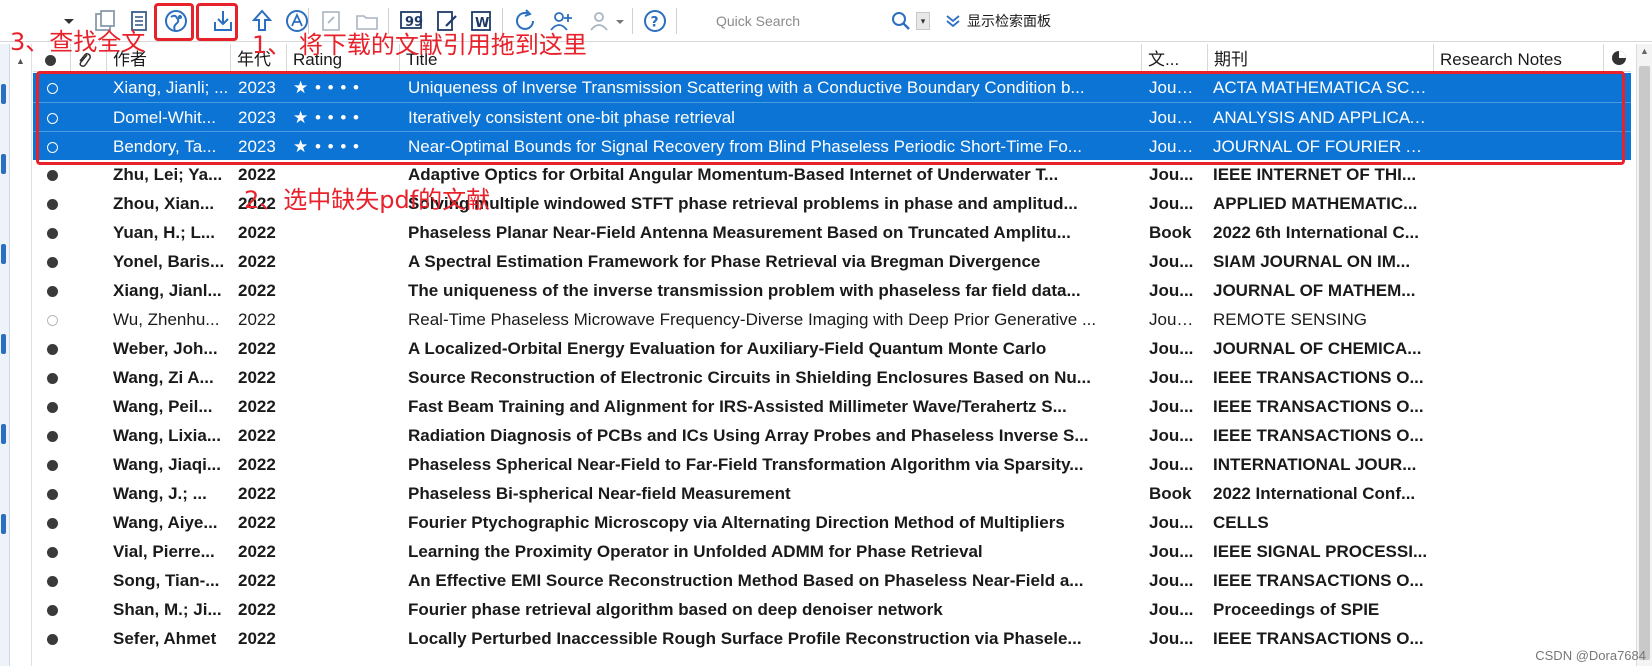  What do you see at coordinates (262, 21) in the screenshot?
I see `export-upload-icon` at bounding box center [262, 21].